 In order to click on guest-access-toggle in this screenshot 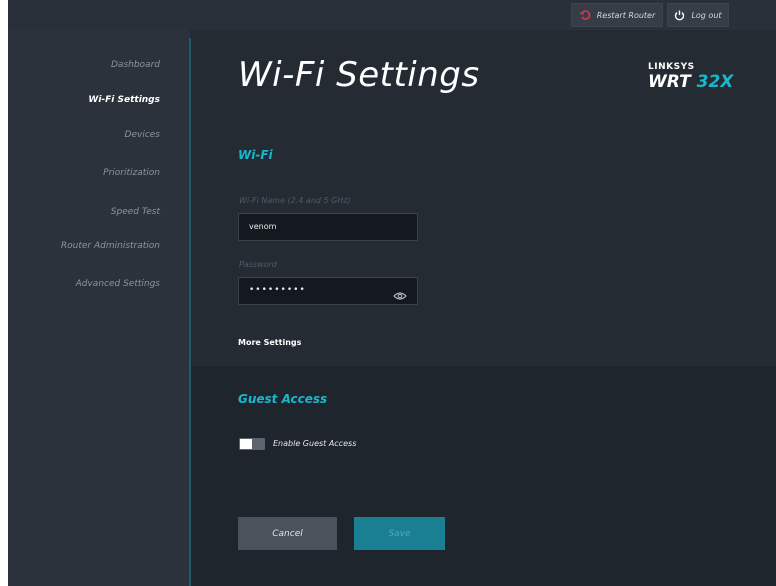, I will do `click(252, 444)`.